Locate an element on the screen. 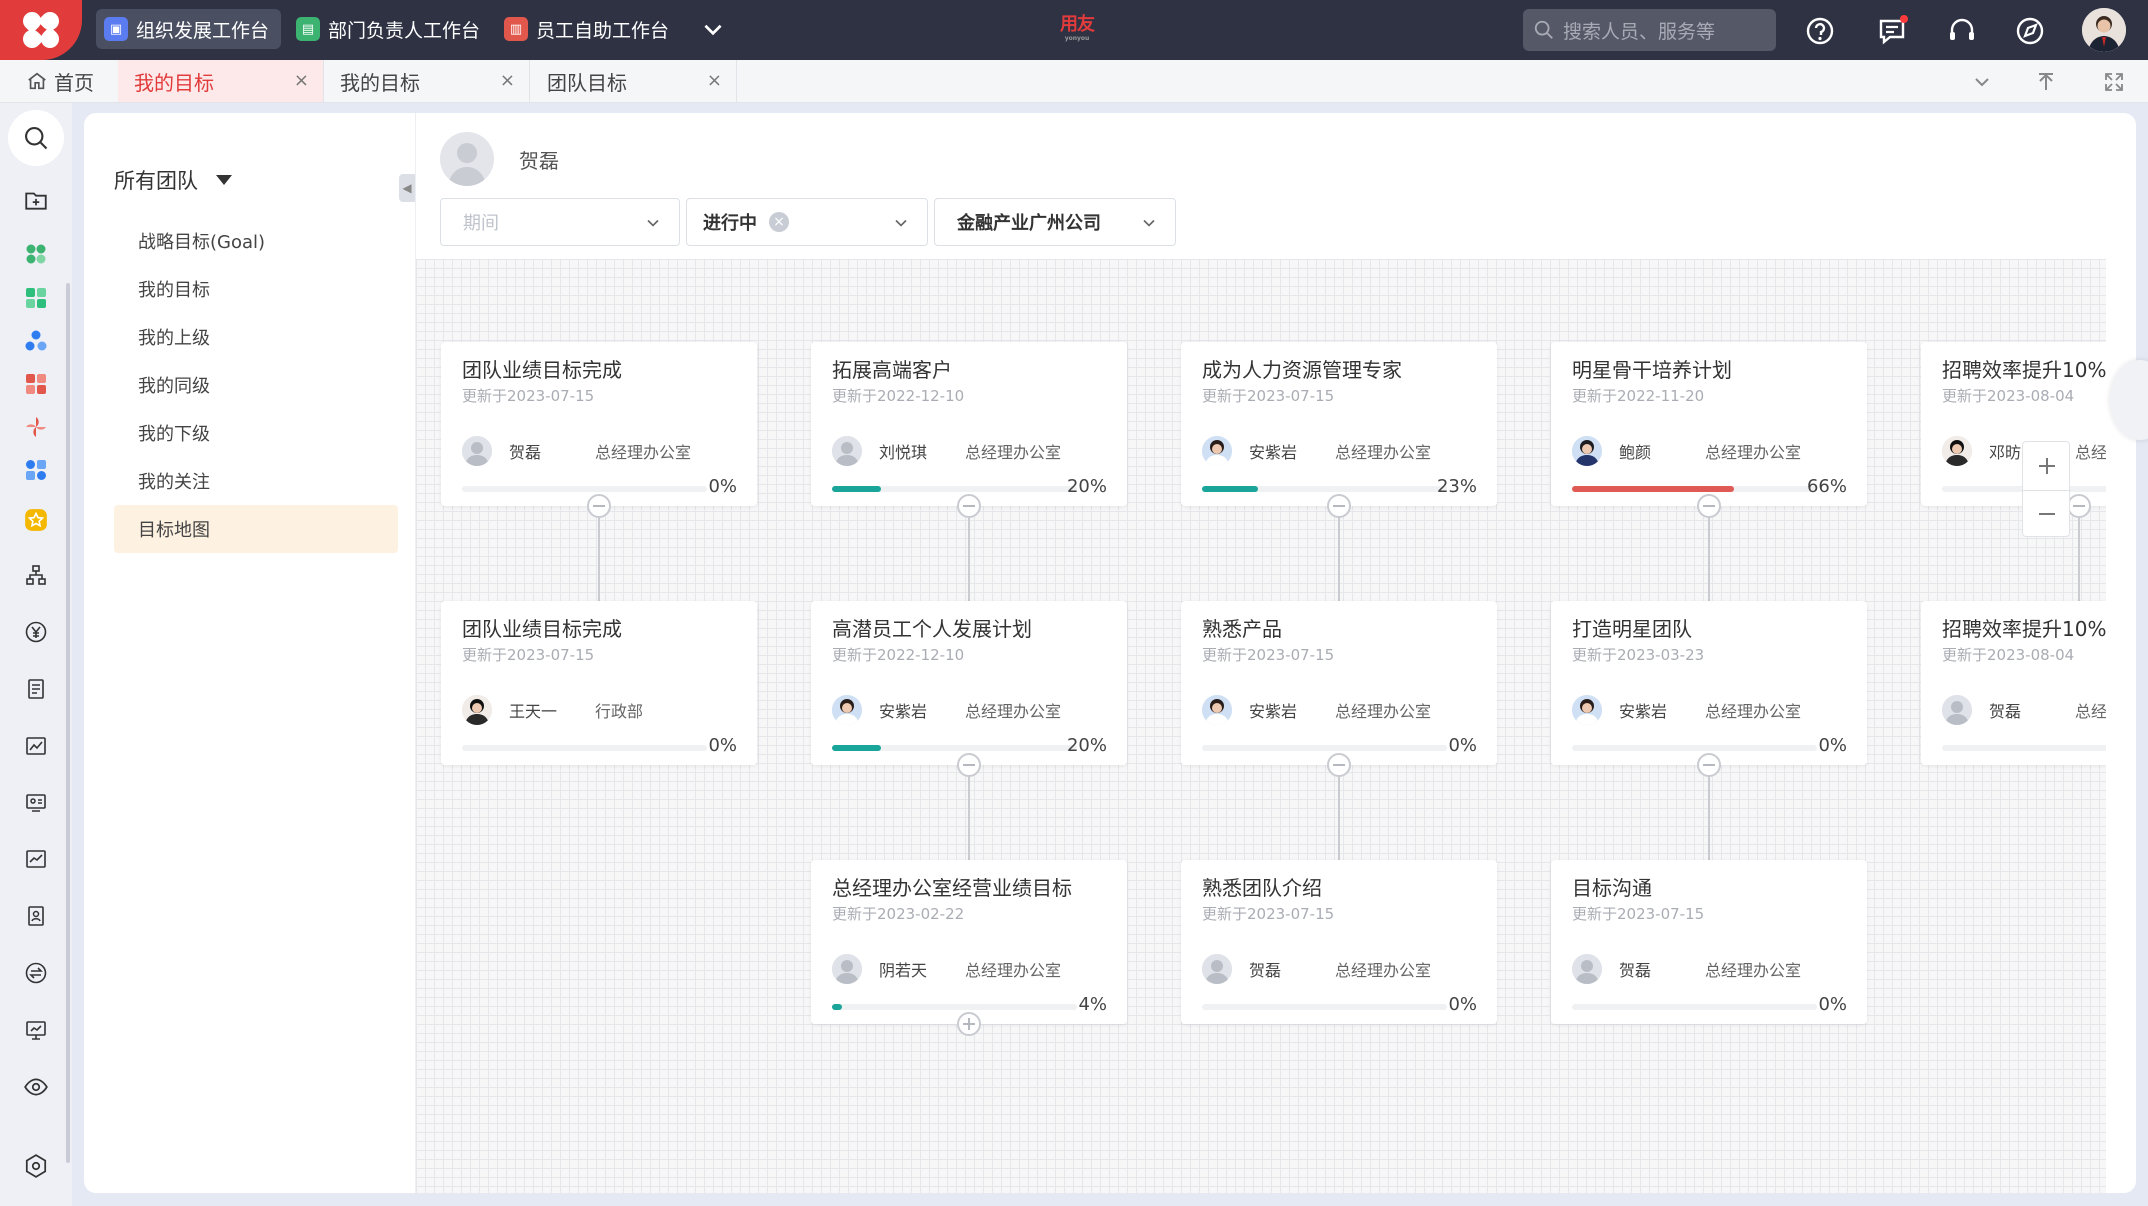  nav-item-my-subordinates: 我的下级 is located at coordinates (256, 433).